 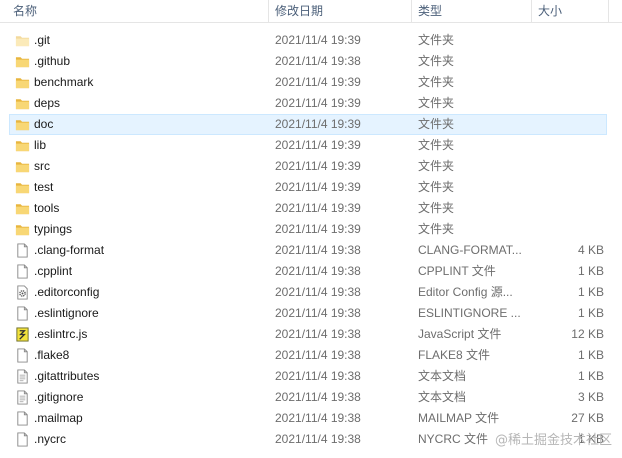 I want to click on file-name: .clang-format, so click(x=69, y=250).